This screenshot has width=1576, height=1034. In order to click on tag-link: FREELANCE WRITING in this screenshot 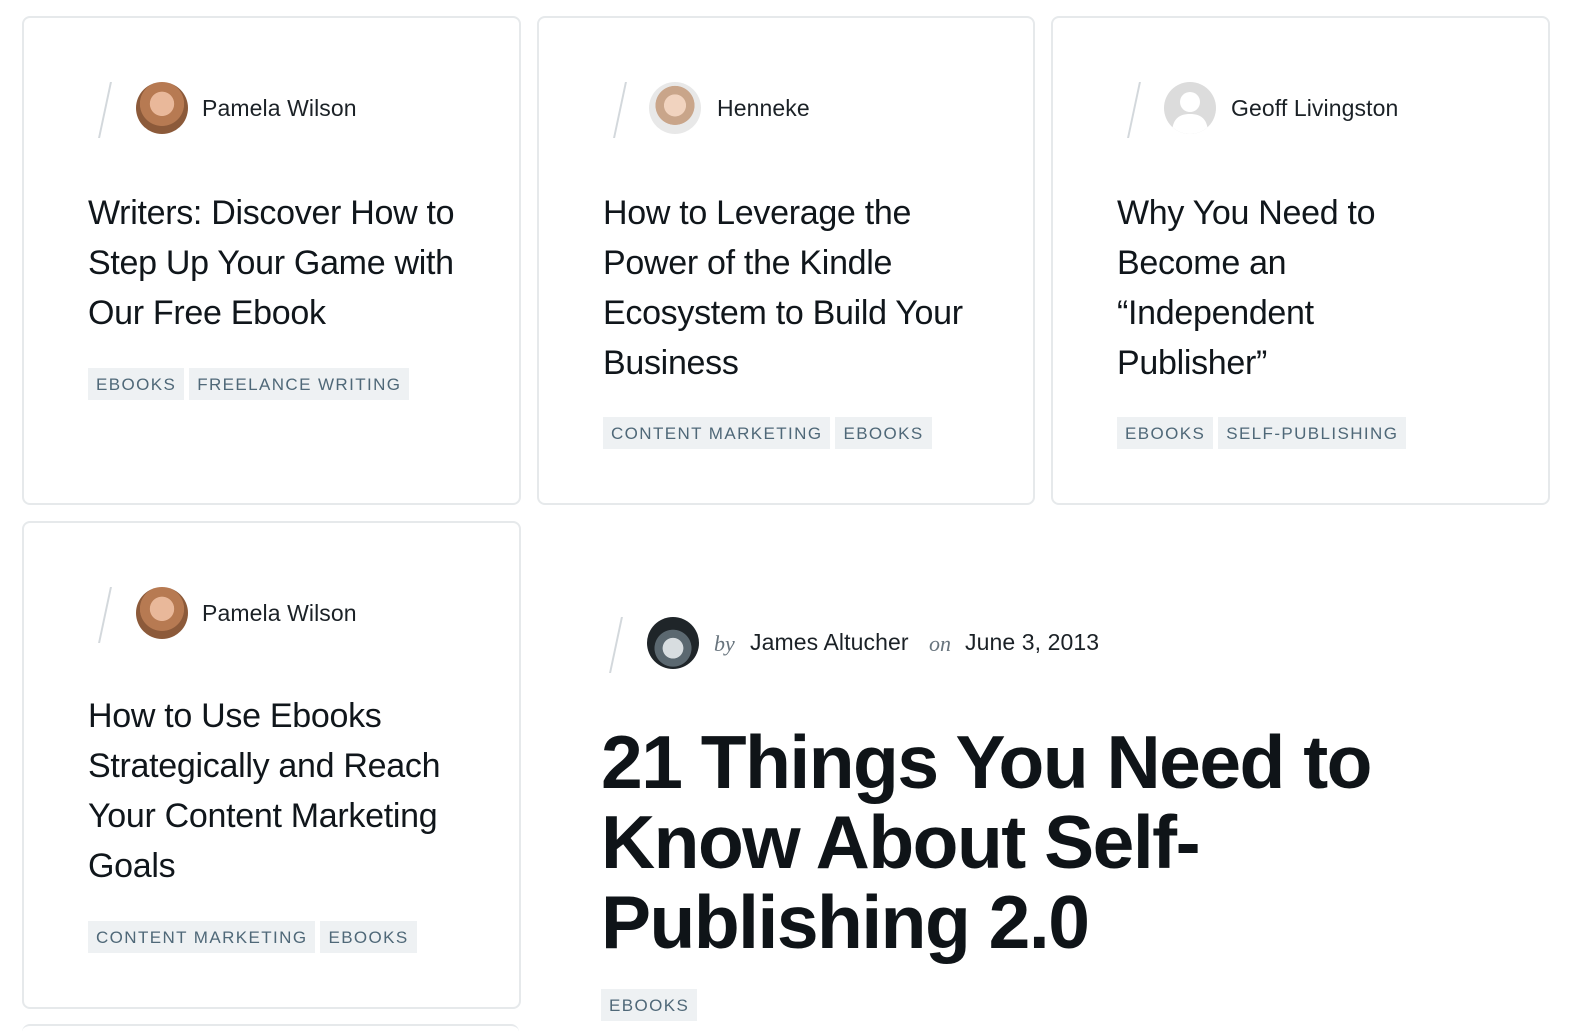, I will do `click(299, 384)`.